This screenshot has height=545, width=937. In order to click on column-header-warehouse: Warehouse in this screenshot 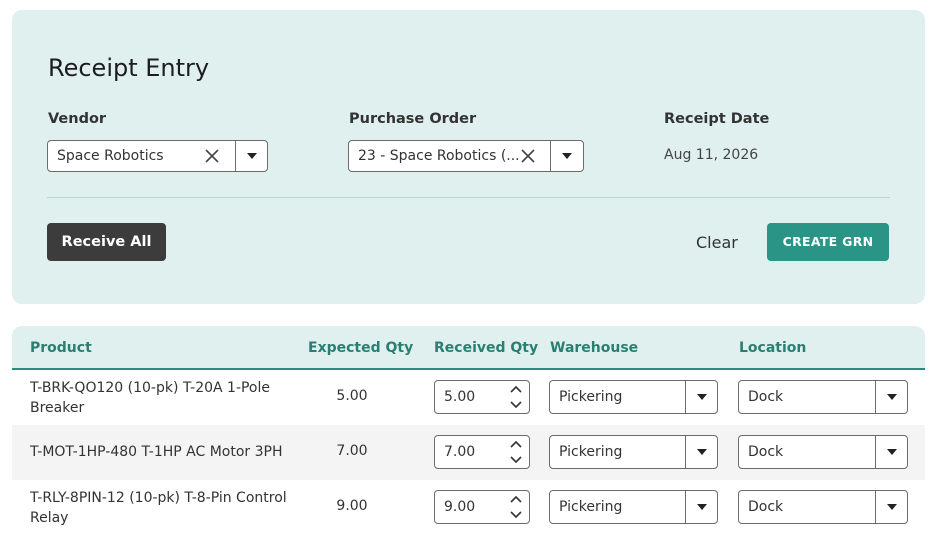, I will do `click(594, 348)`.